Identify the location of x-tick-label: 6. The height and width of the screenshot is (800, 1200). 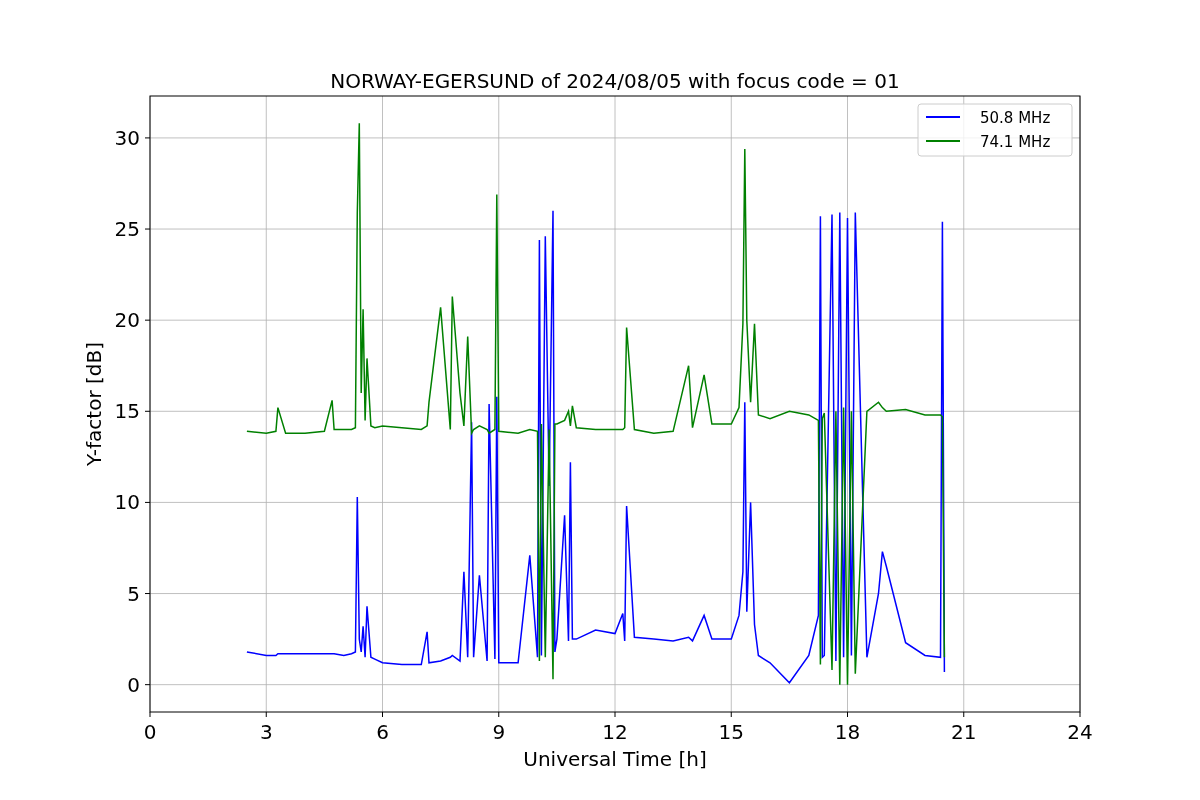
(382, 732).